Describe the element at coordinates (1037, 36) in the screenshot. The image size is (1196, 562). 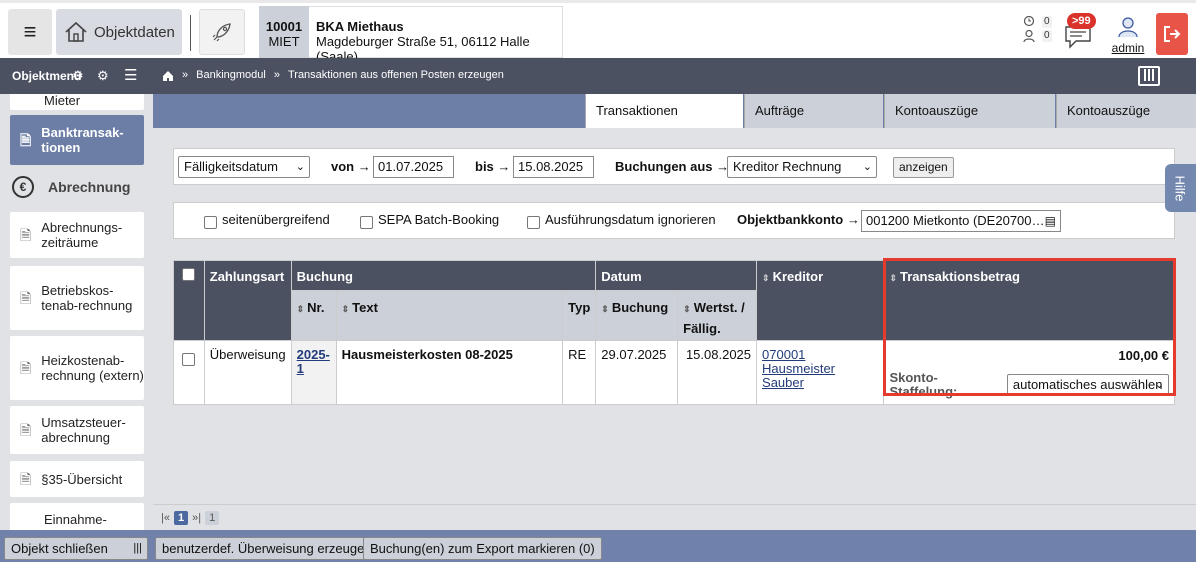
I see `task-counter: 0` at that location.